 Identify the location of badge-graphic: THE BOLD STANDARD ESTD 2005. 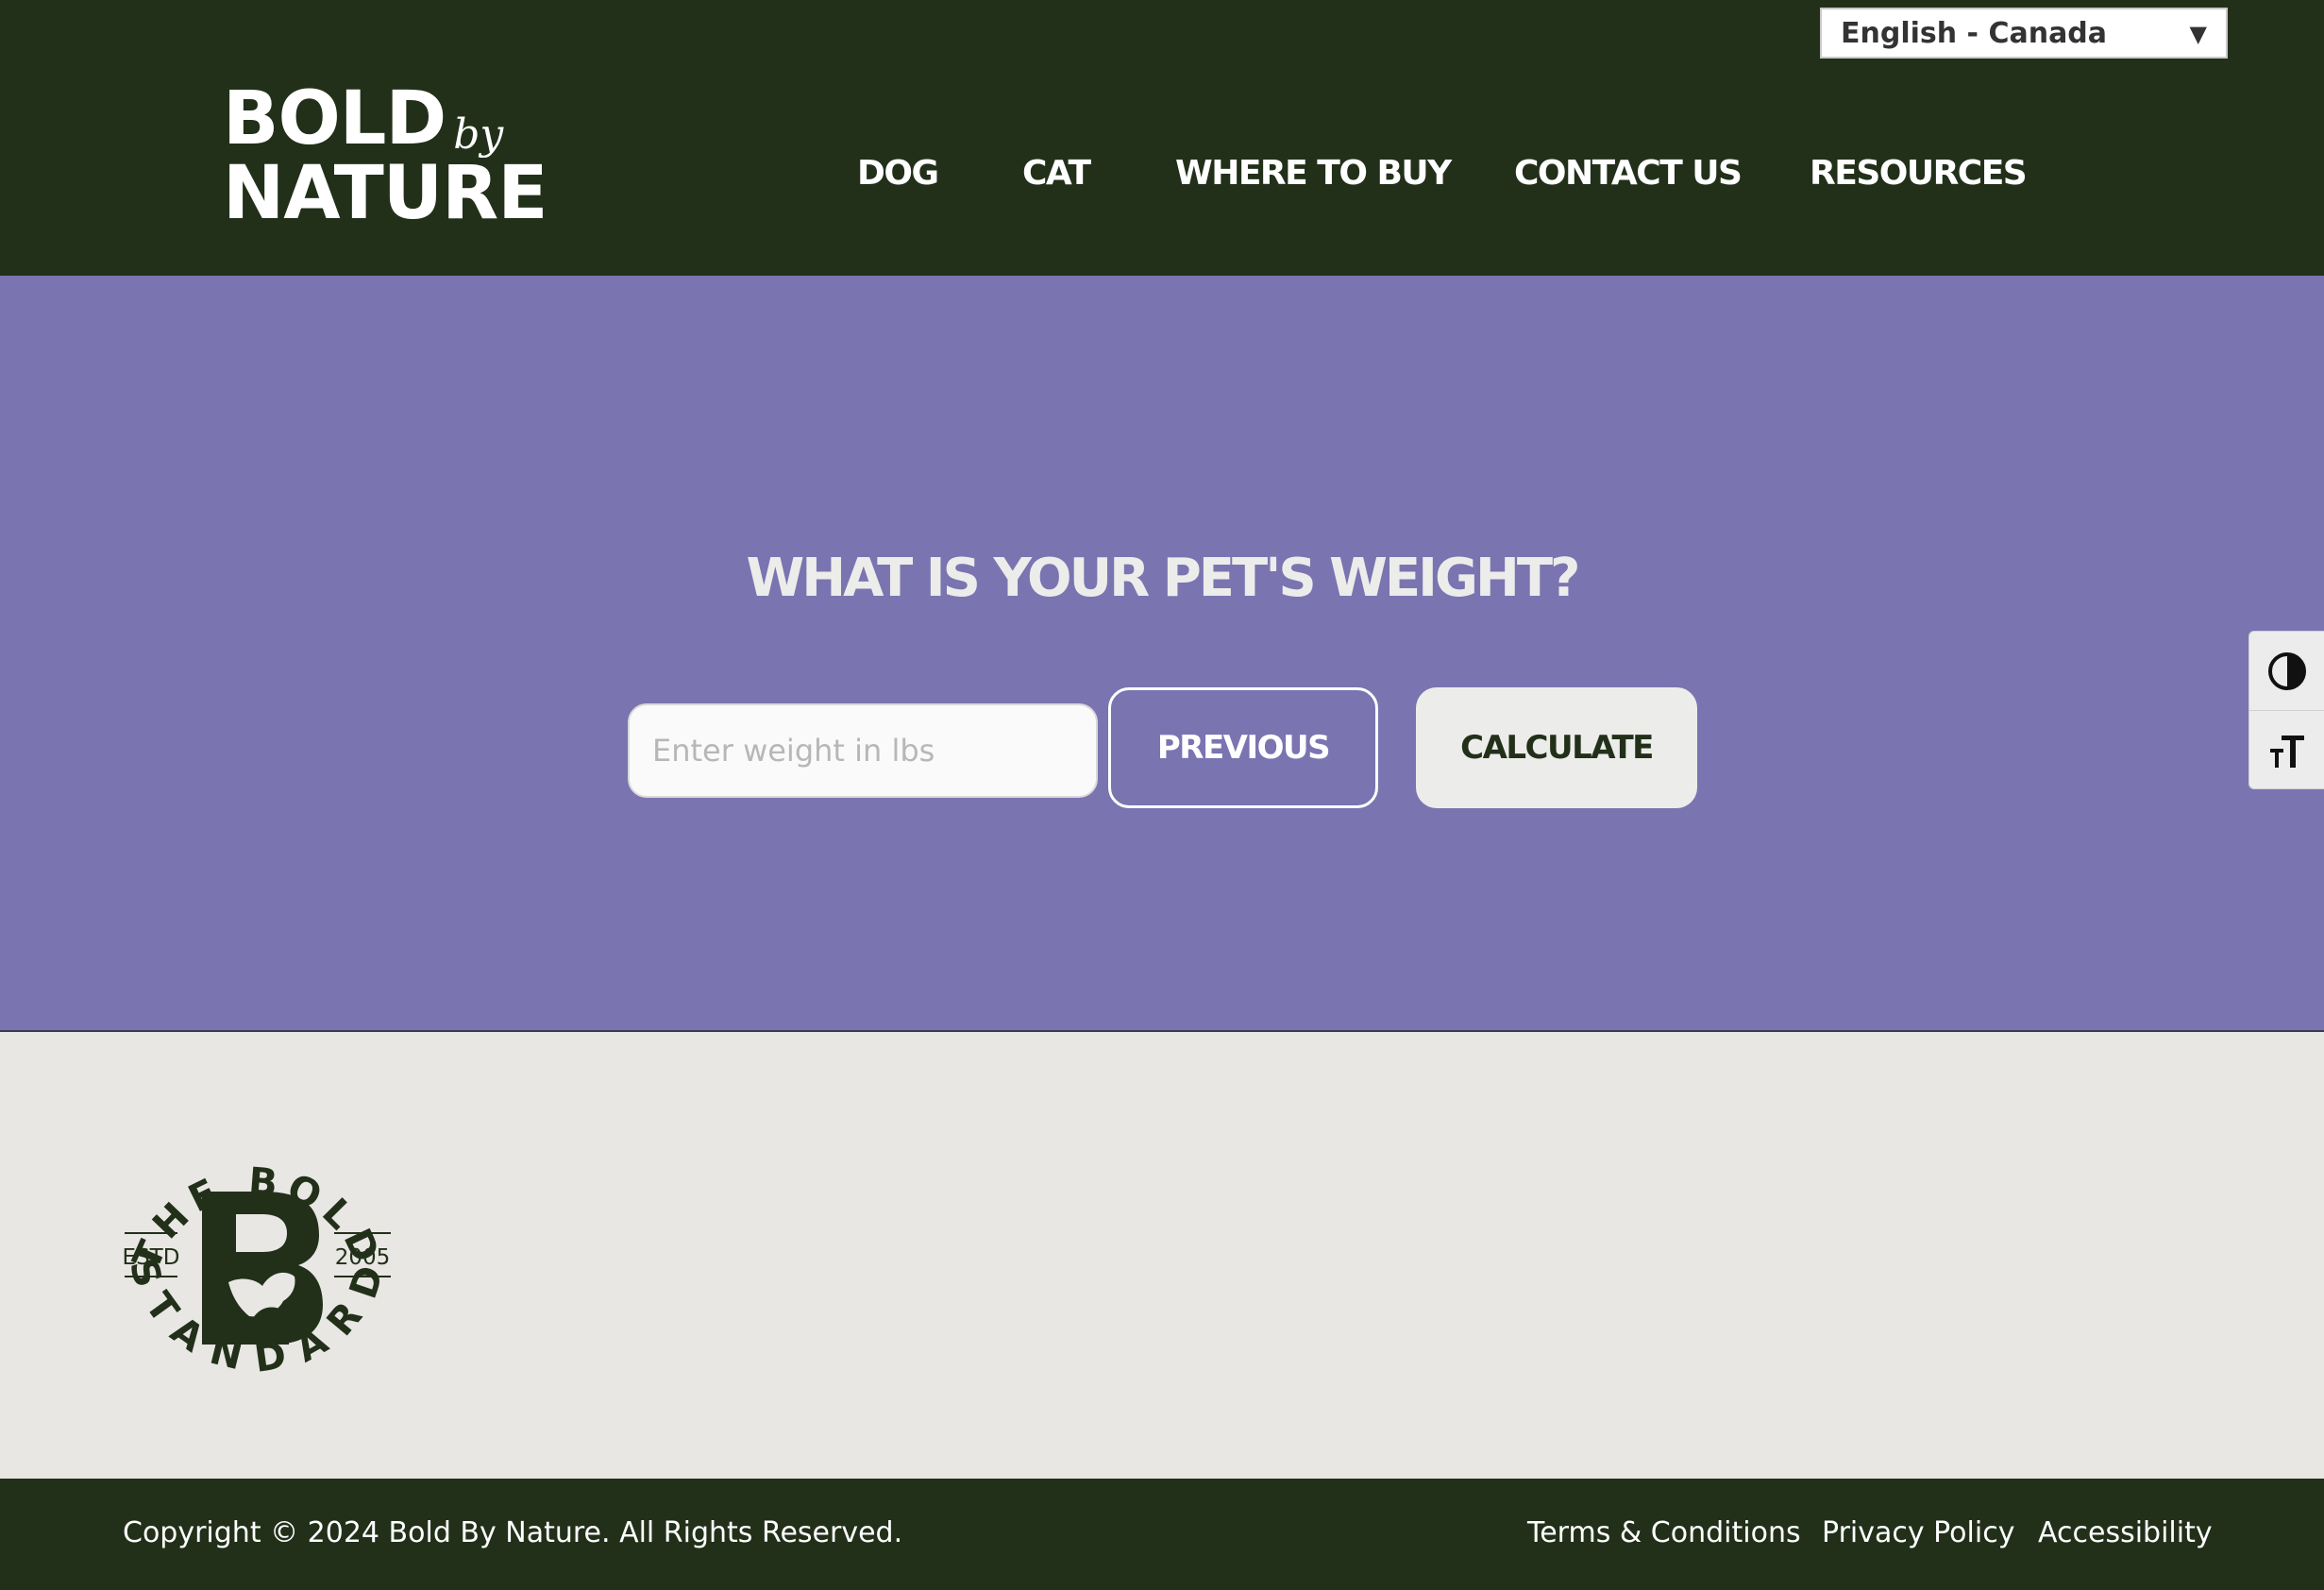
(255, 1270).